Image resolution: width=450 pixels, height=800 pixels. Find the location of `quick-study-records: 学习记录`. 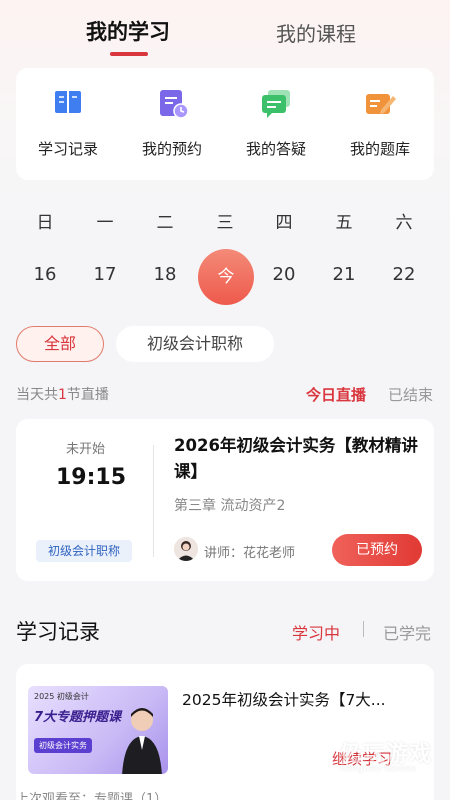

quick-study-records: 学习记录 is located at coordinates (68, 122).